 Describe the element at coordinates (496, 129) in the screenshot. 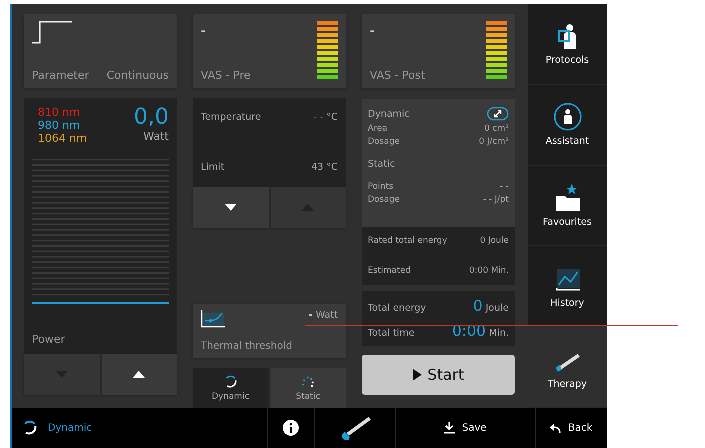

I see `field-value: 0 cm²` at that location.